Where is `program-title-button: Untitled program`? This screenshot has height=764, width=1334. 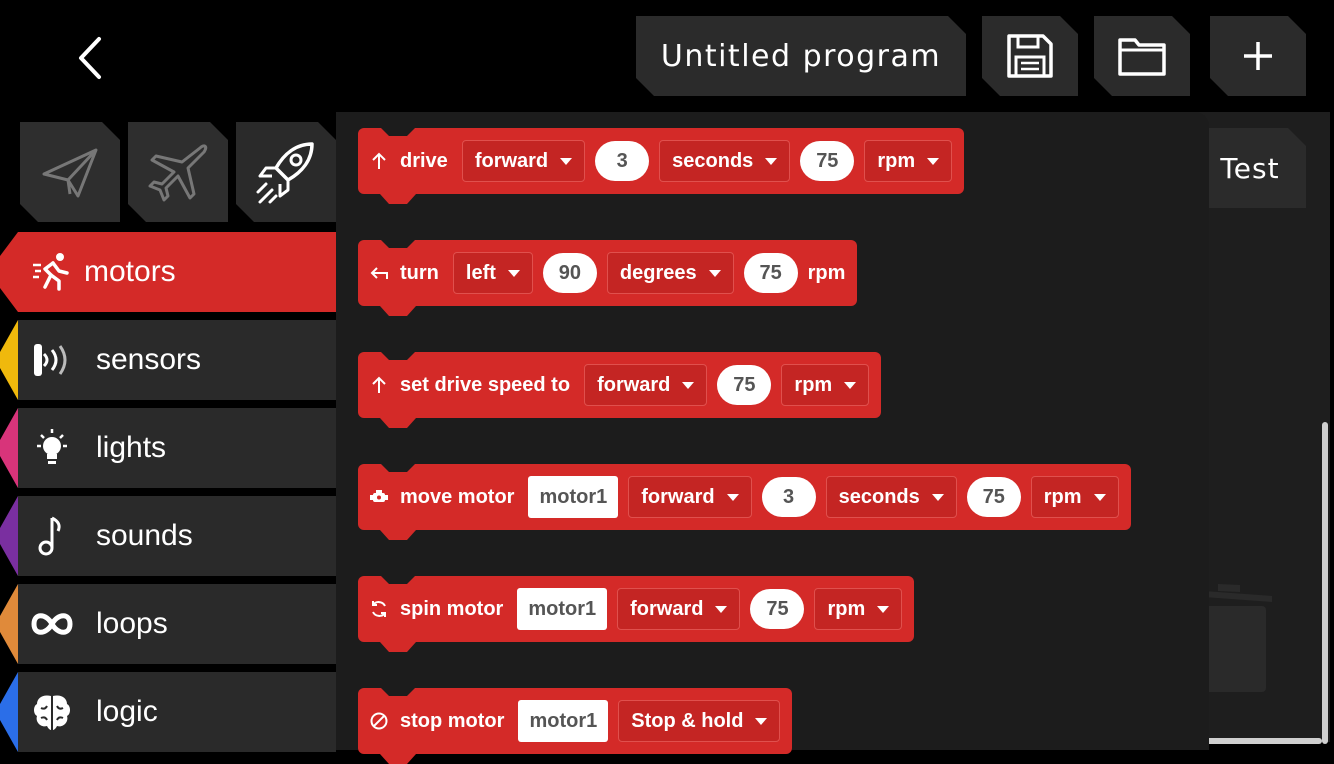 program-title-button: Untitled program is located at coordinates (801, 56).